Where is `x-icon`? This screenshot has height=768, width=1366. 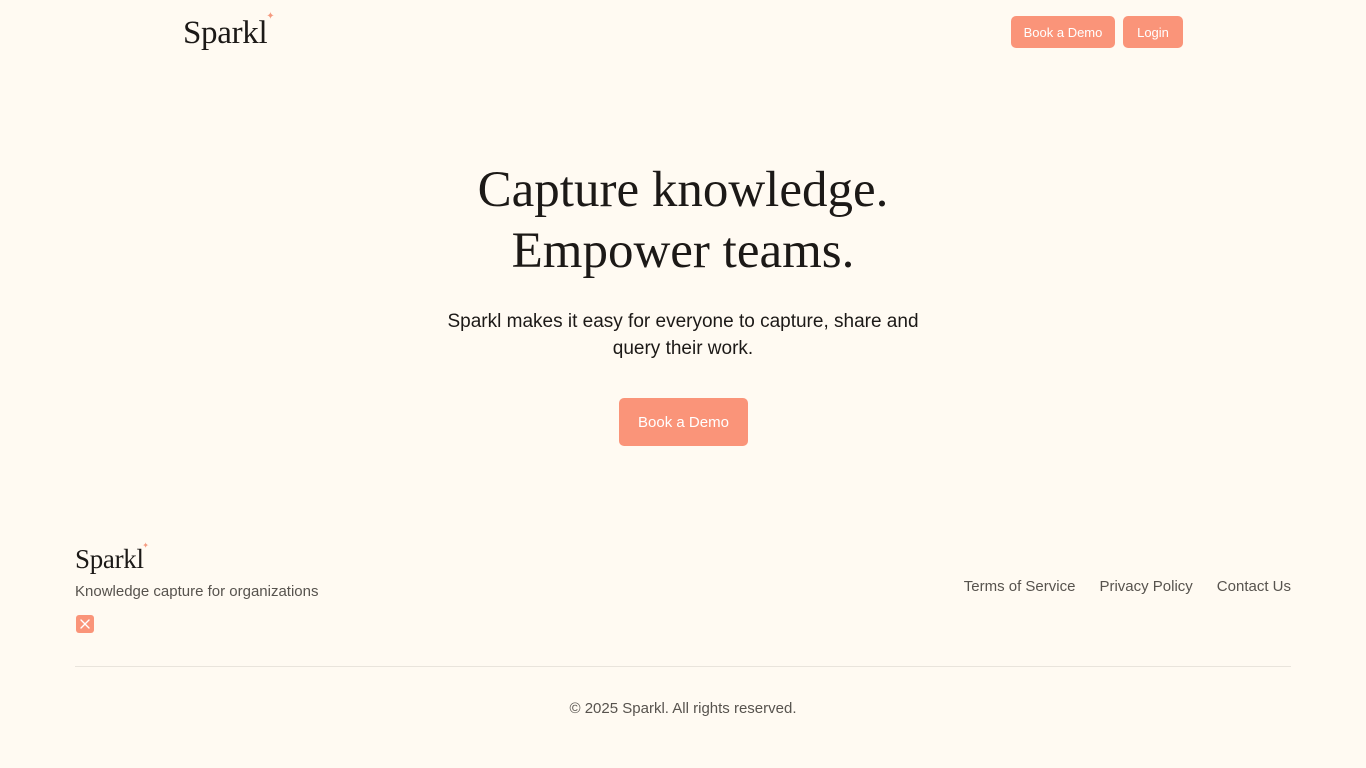 x-icon is located at coordinates (85, 624).